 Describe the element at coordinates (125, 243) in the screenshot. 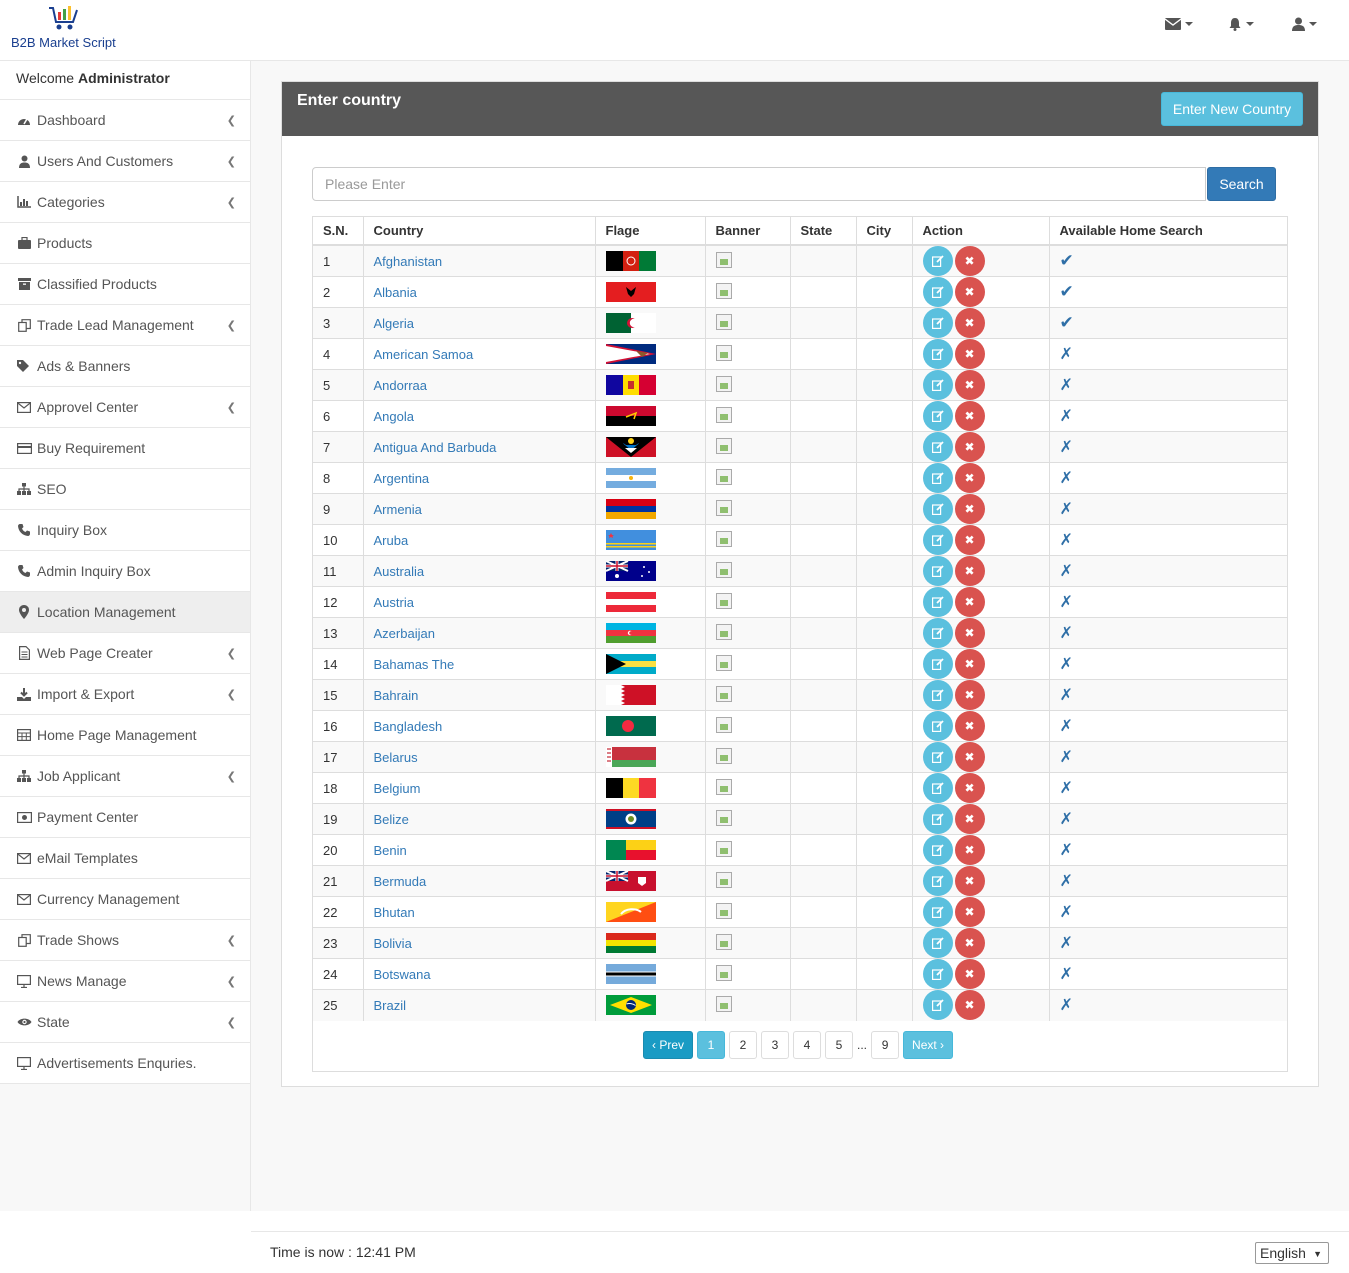

I see `sidebar-item-products: Products` at that location.